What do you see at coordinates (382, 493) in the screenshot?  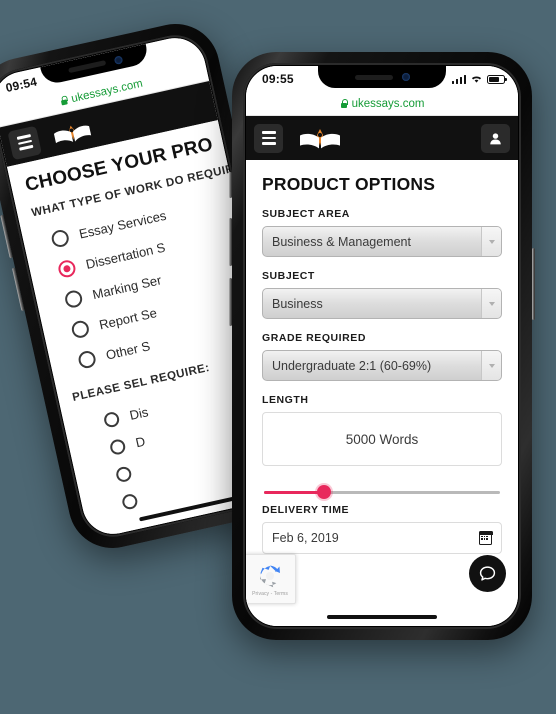 I see `length-slider` at bounding box center [382, 493].